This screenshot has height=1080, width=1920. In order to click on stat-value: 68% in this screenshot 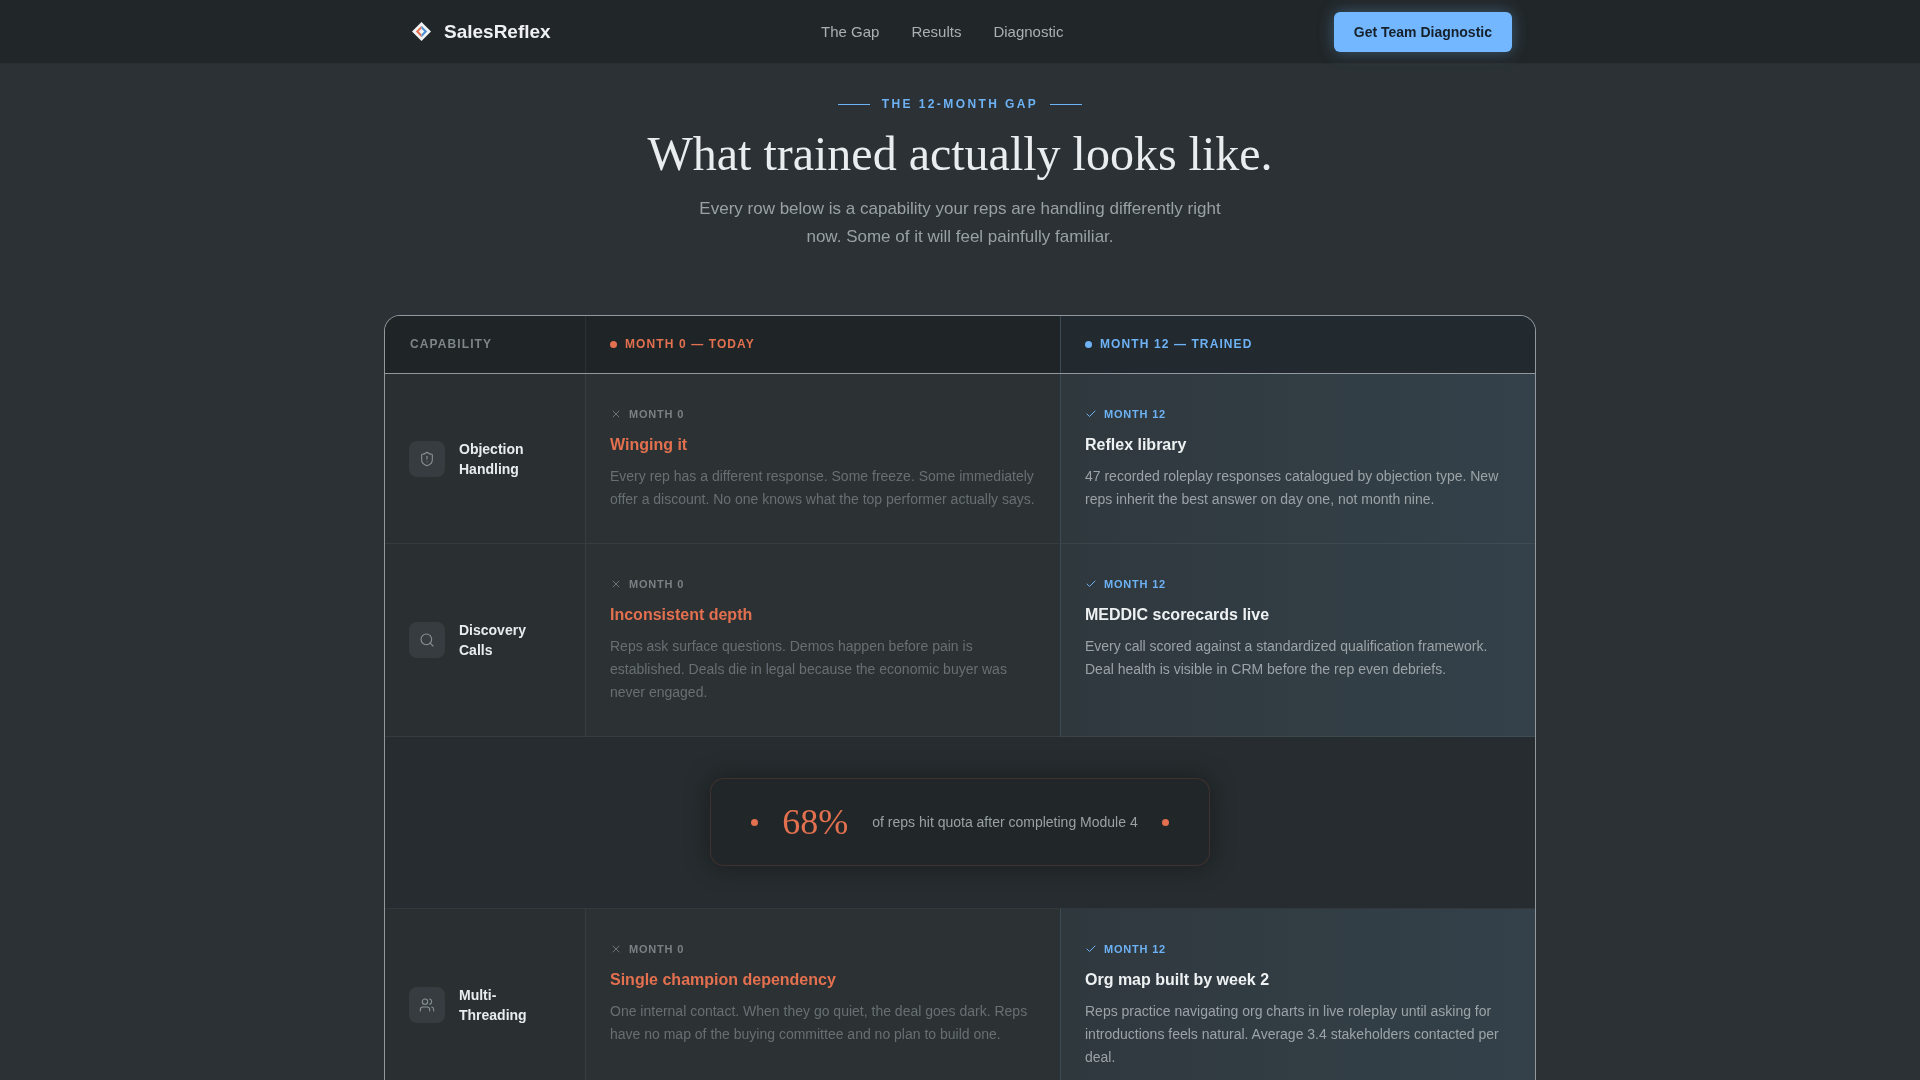, I will do `click(815, 822)`.